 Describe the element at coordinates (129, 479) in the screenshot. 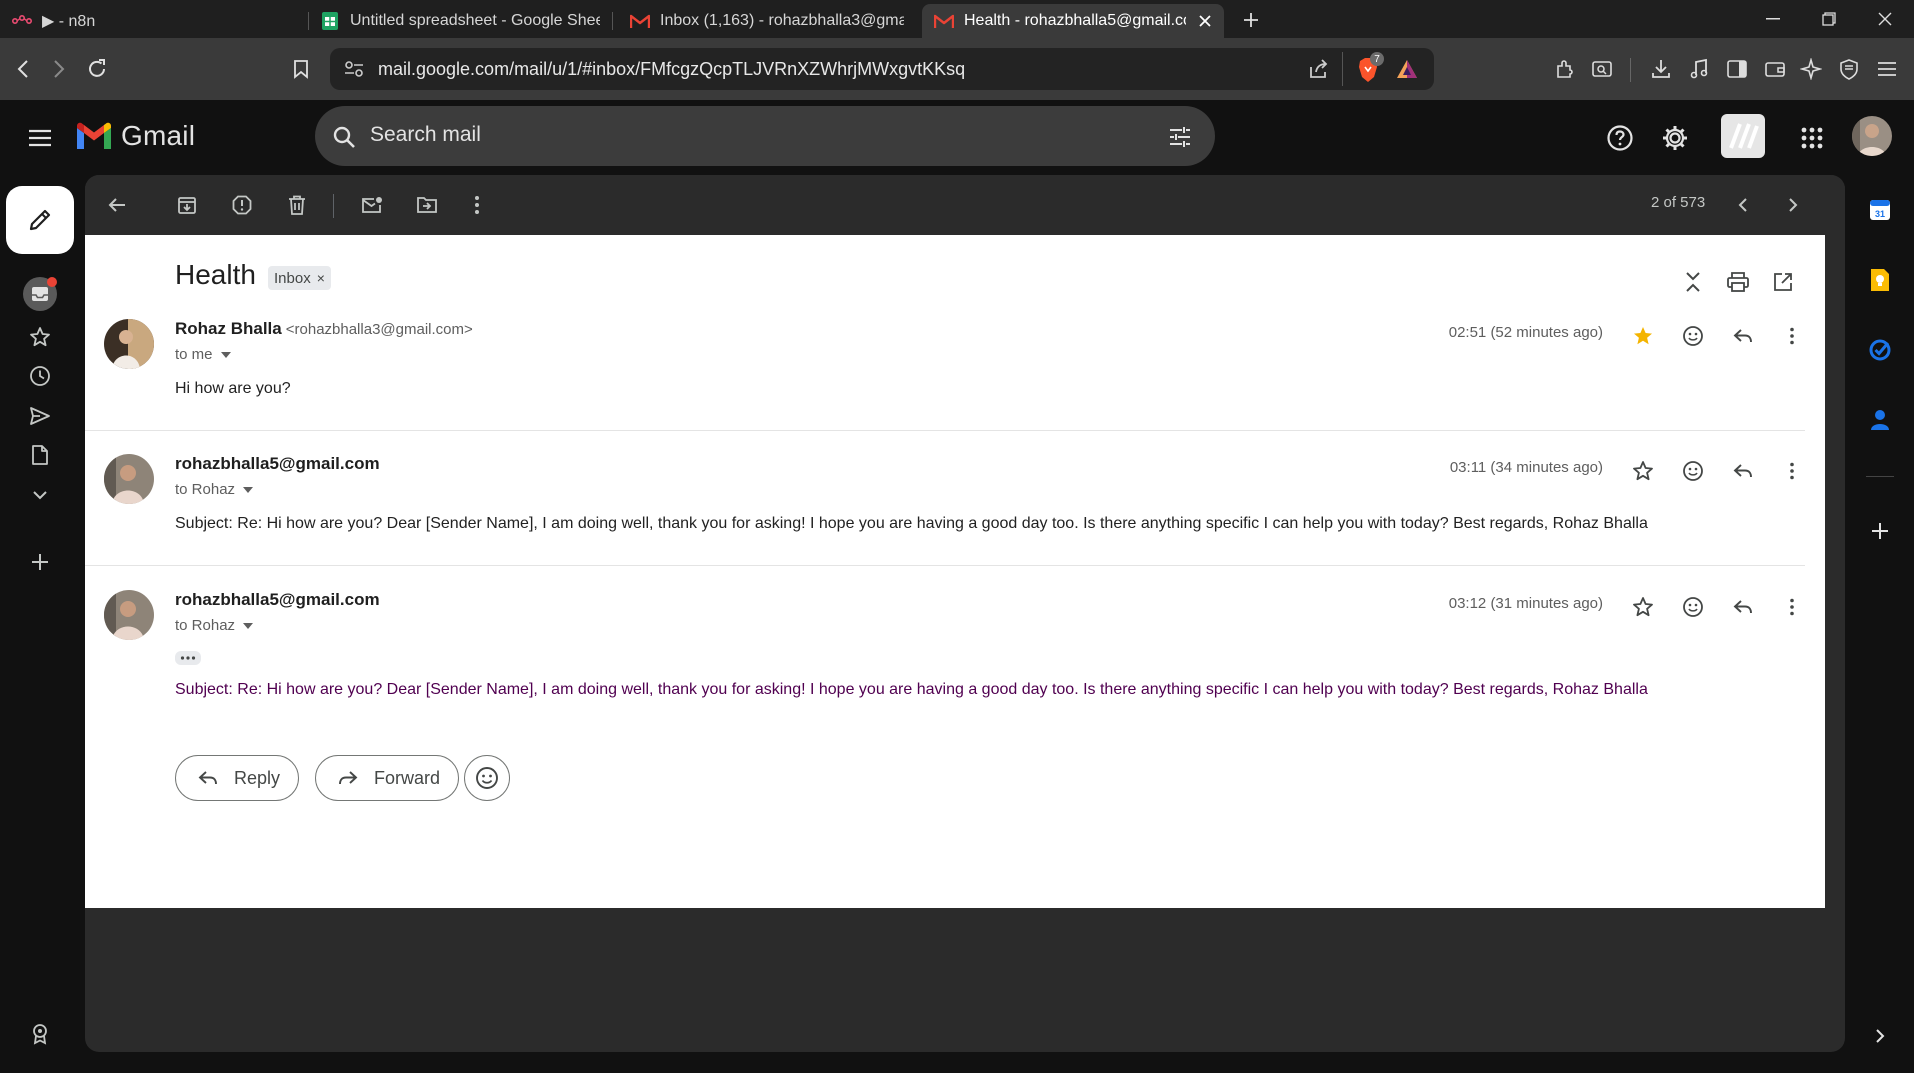

I see `sender-avatar` at that location.